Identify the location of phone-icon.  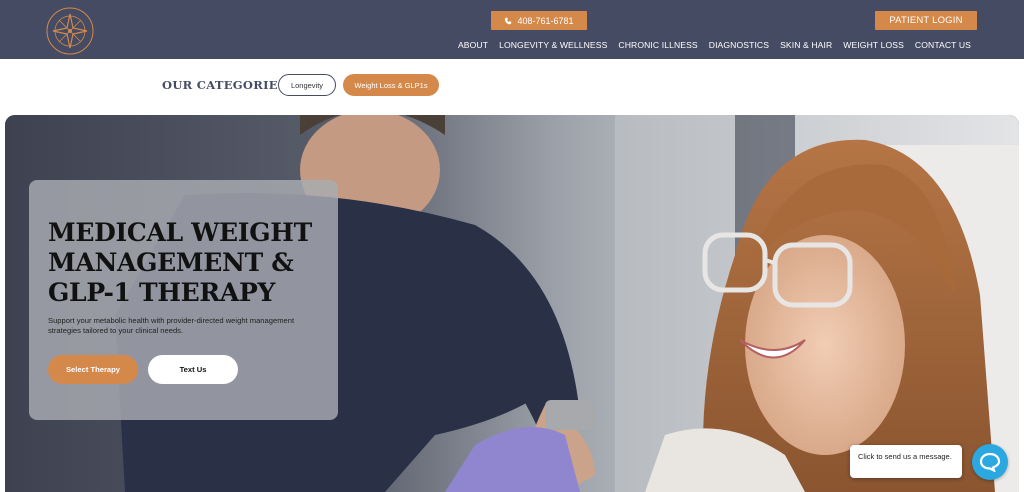
(508, 20).